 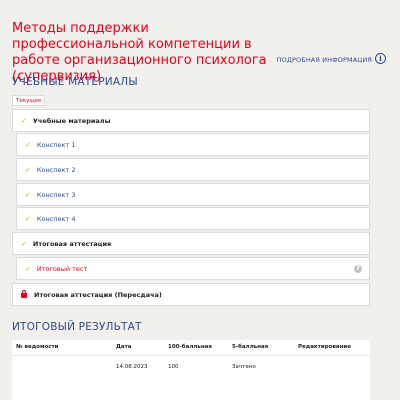 I want to click on list-item-label: Итоговая аттестация (Пересдача), so click(x=98, y=294).